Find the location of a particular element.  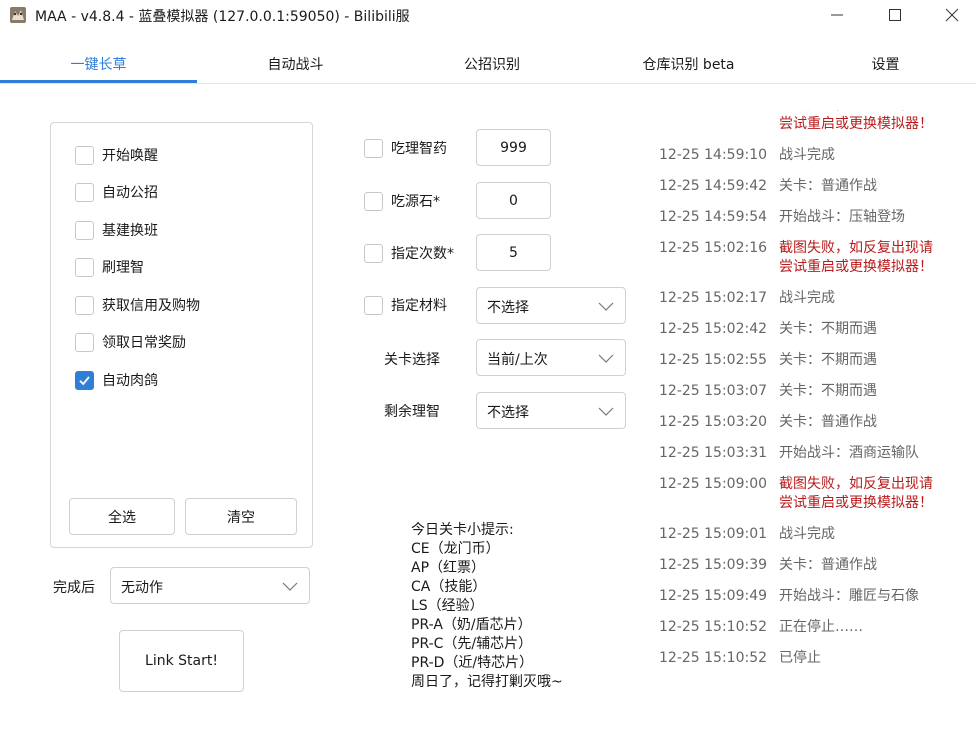

task-item-fight: 刷理智 is located at coordinates (109, 267).